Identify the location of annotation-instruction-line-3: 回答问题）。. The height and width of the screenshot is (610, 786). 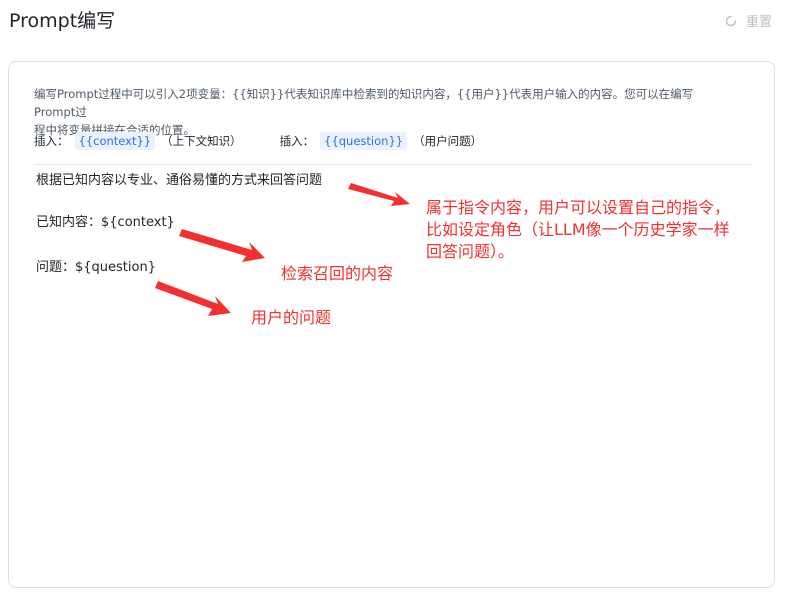
(470, 251).